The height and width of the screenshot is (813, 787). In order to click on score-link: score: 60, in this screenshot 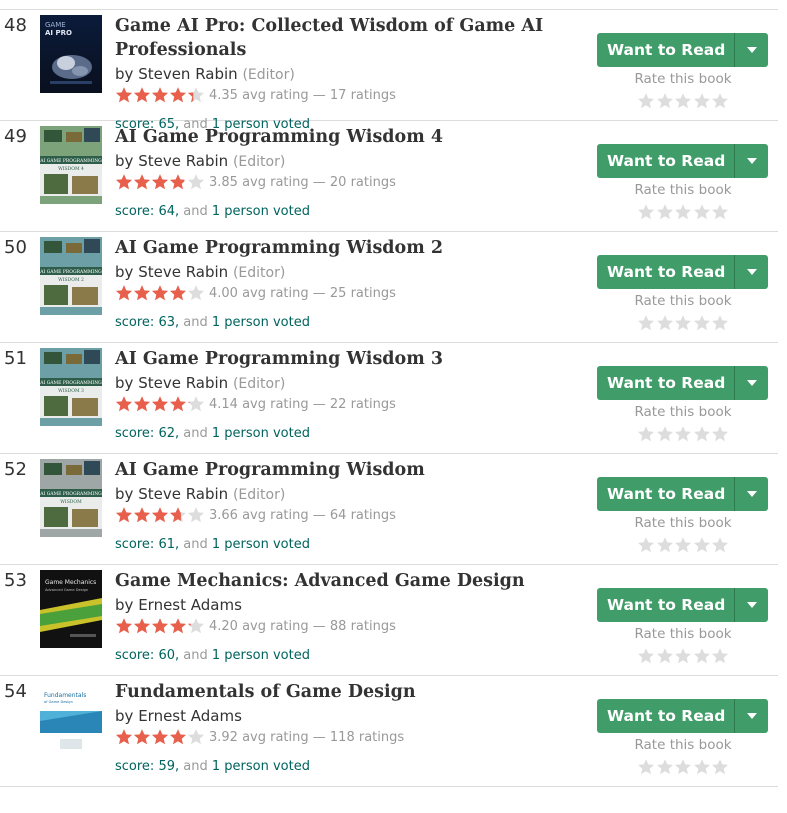, I will do `click(147, 655)`.